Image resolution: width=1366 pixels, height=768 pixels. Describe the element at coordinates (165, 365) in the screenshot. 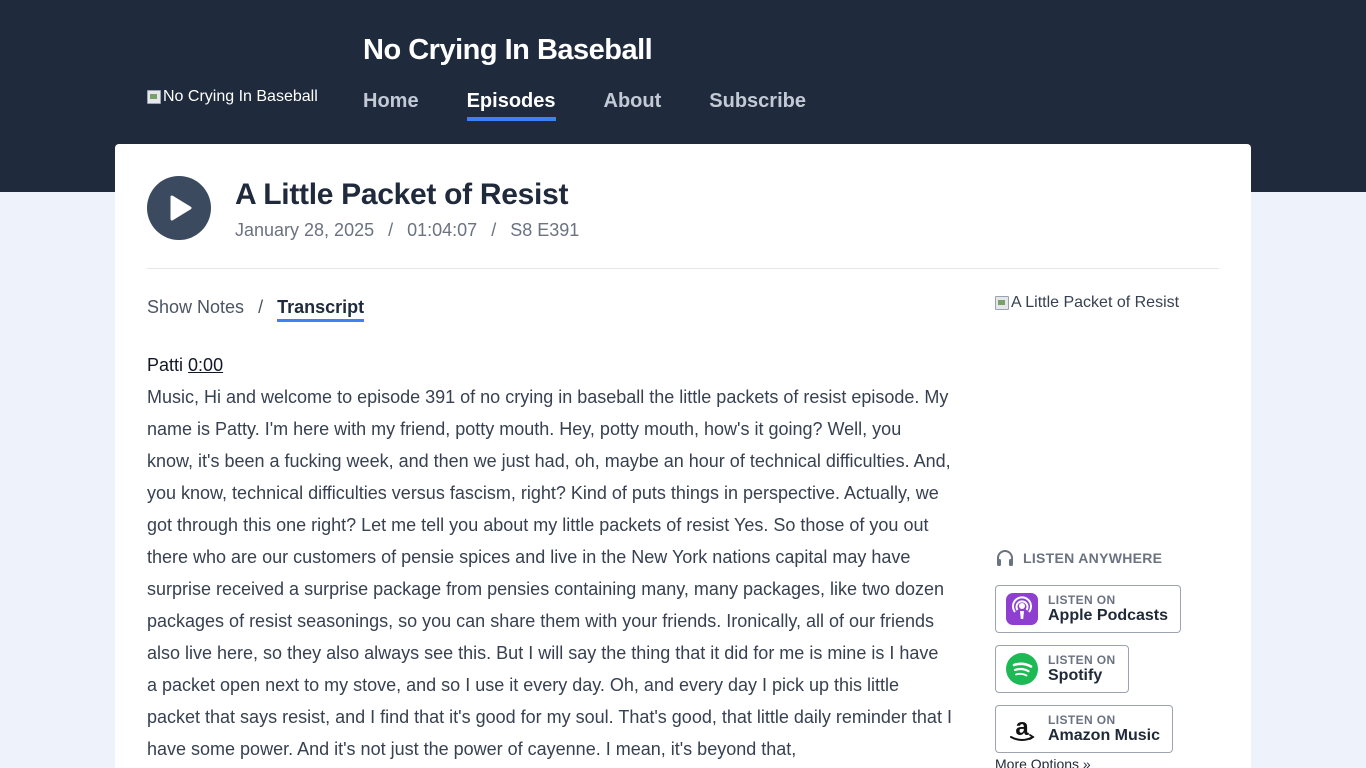

I see `speaker-name: Patti` at that location.